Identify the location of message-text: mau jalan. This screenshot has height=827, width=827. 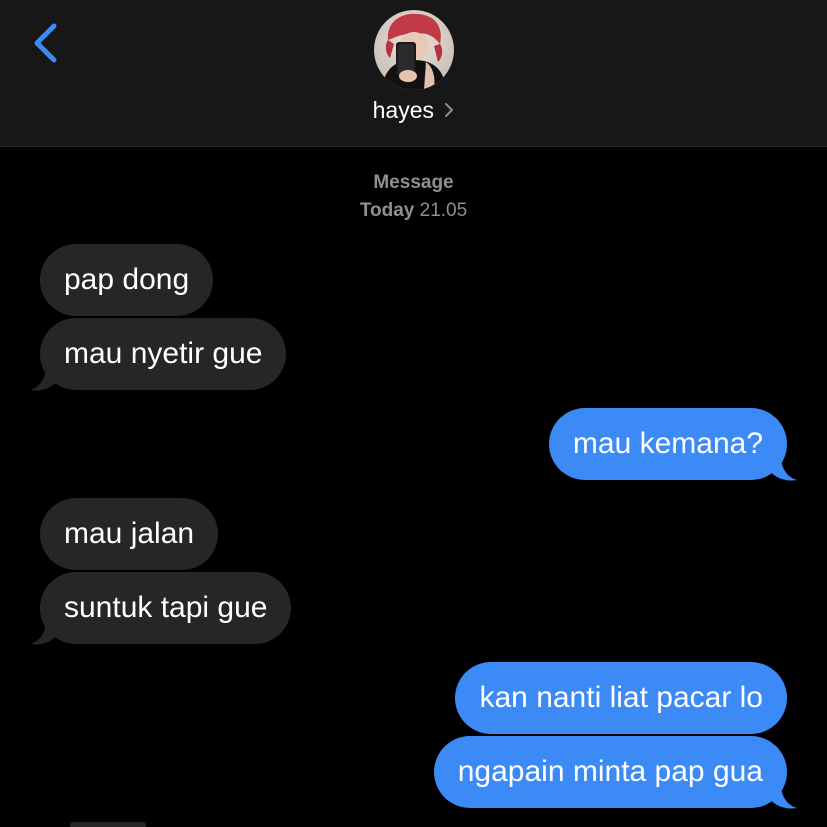
(129, 533).